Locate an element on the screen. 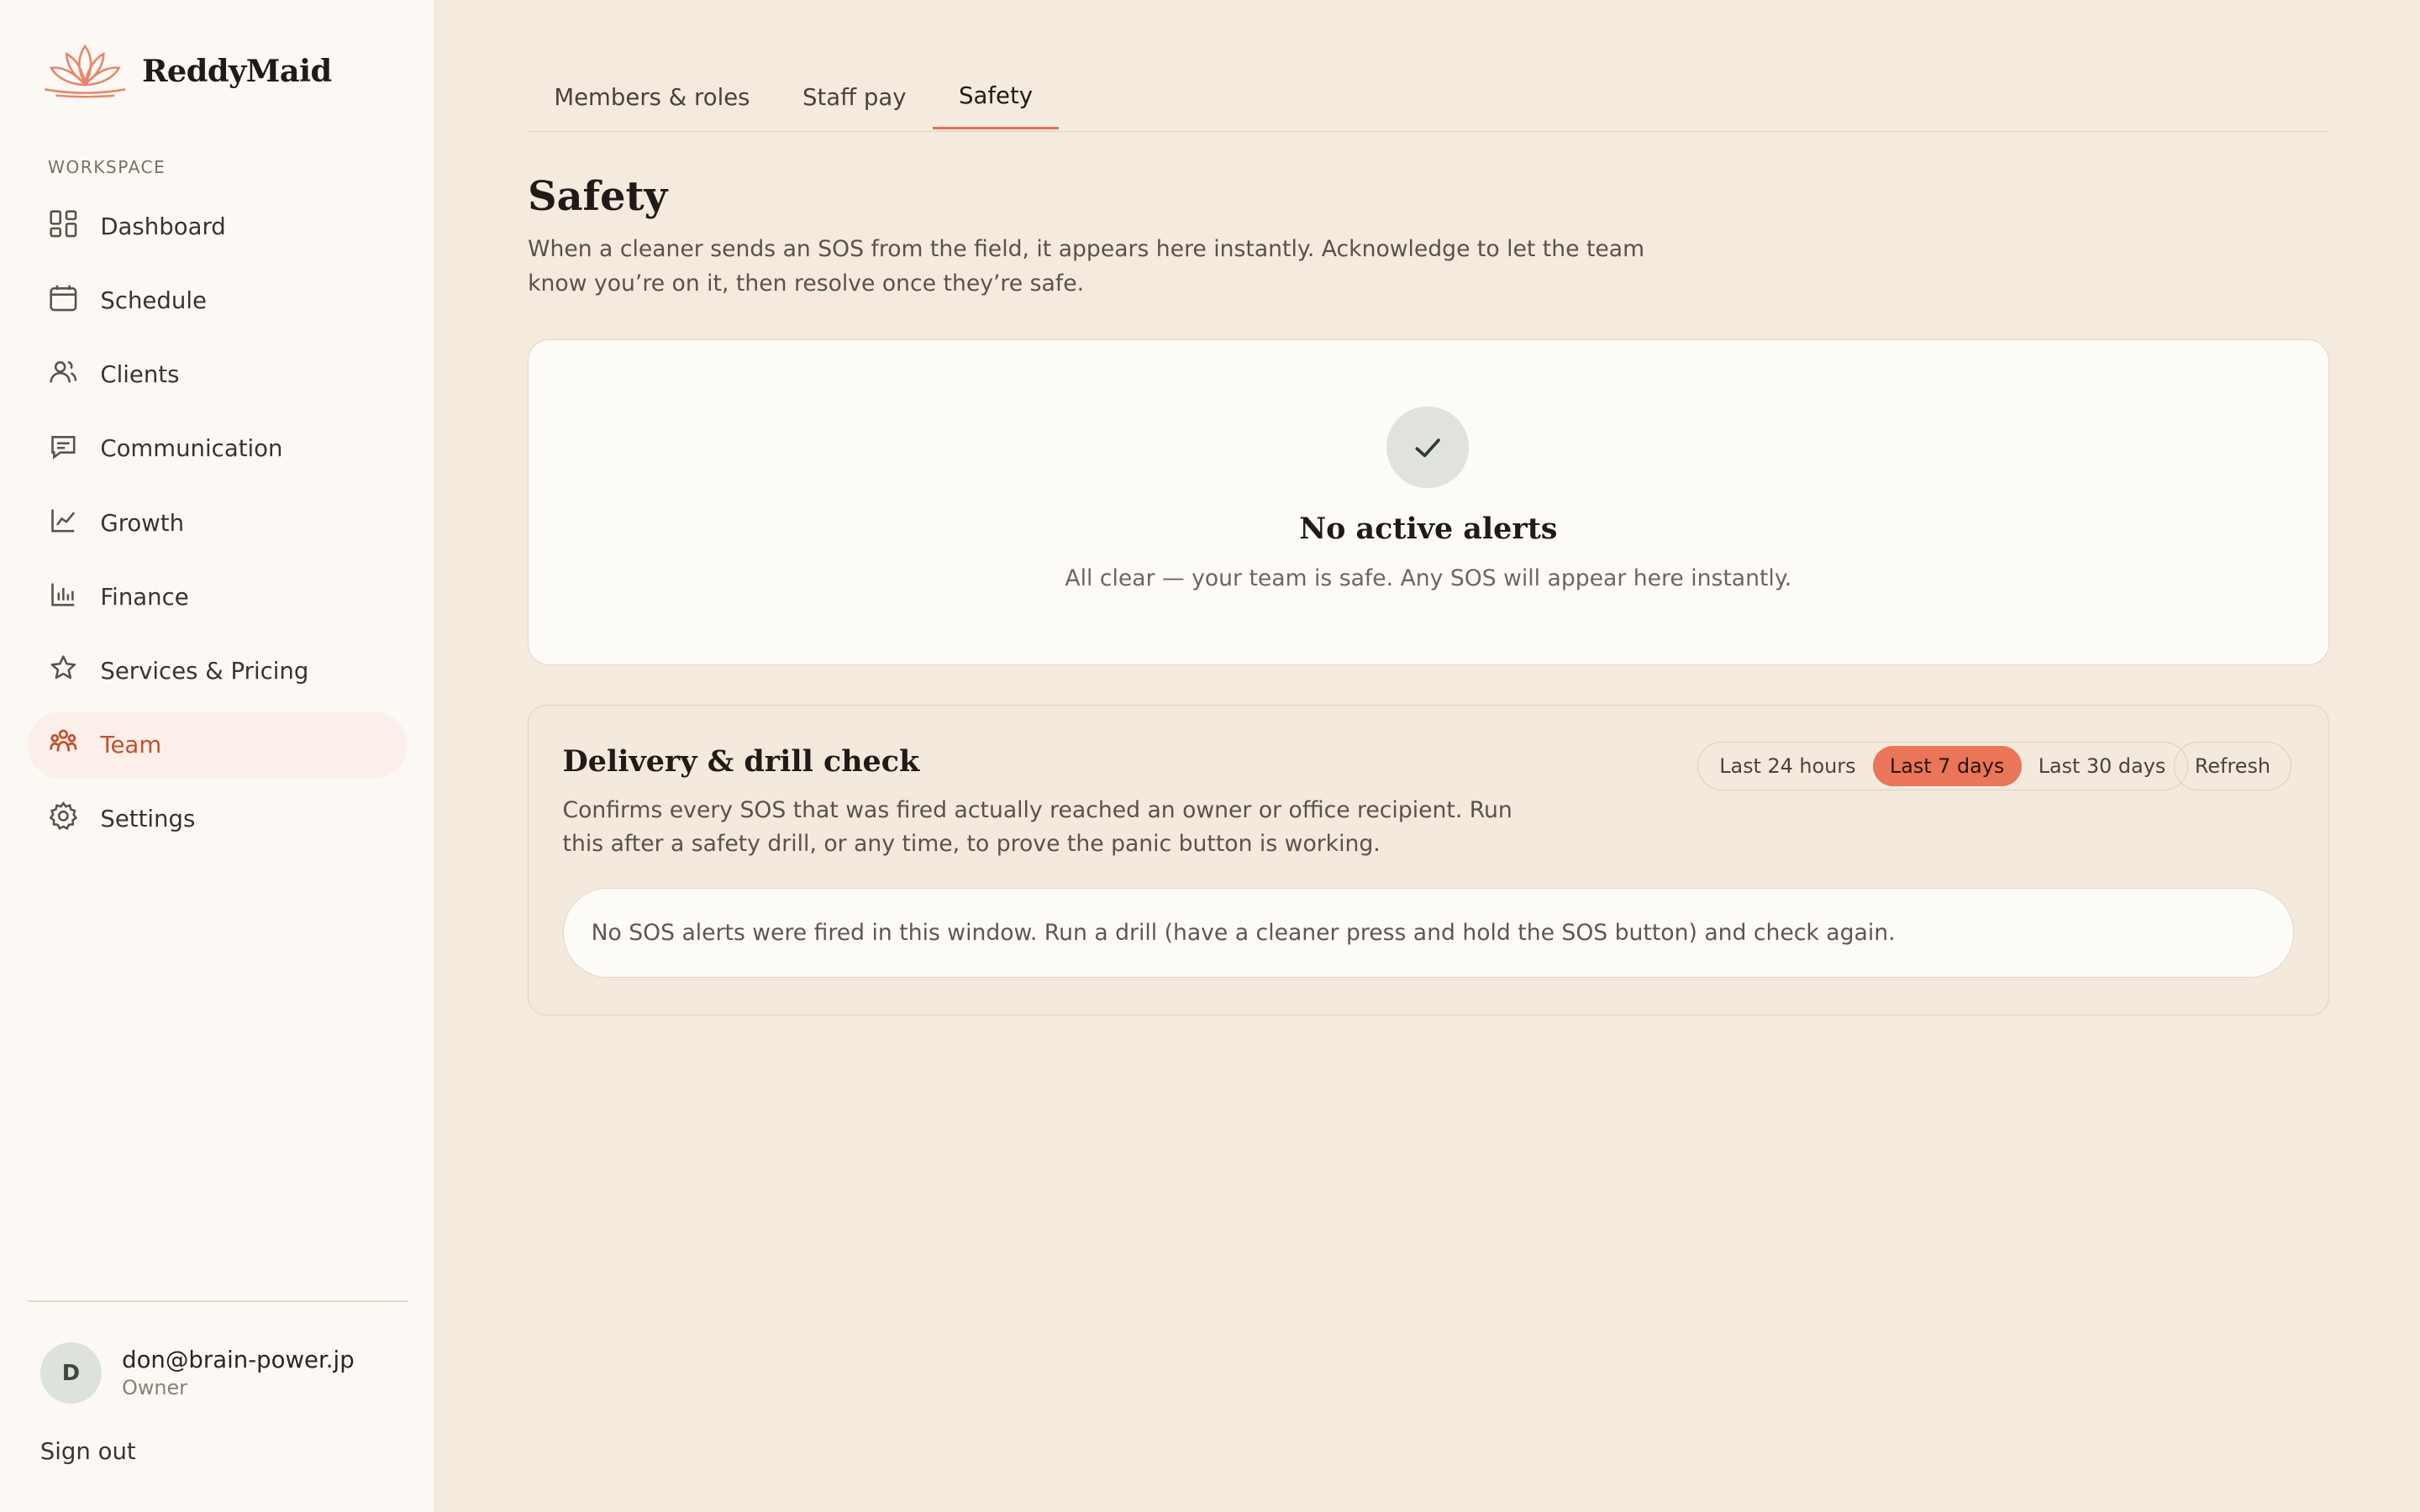 Image resolution: width=2420 pixels, height=1512 pixels. sidebar-item-label: Team is located at coordinates (131, 745).